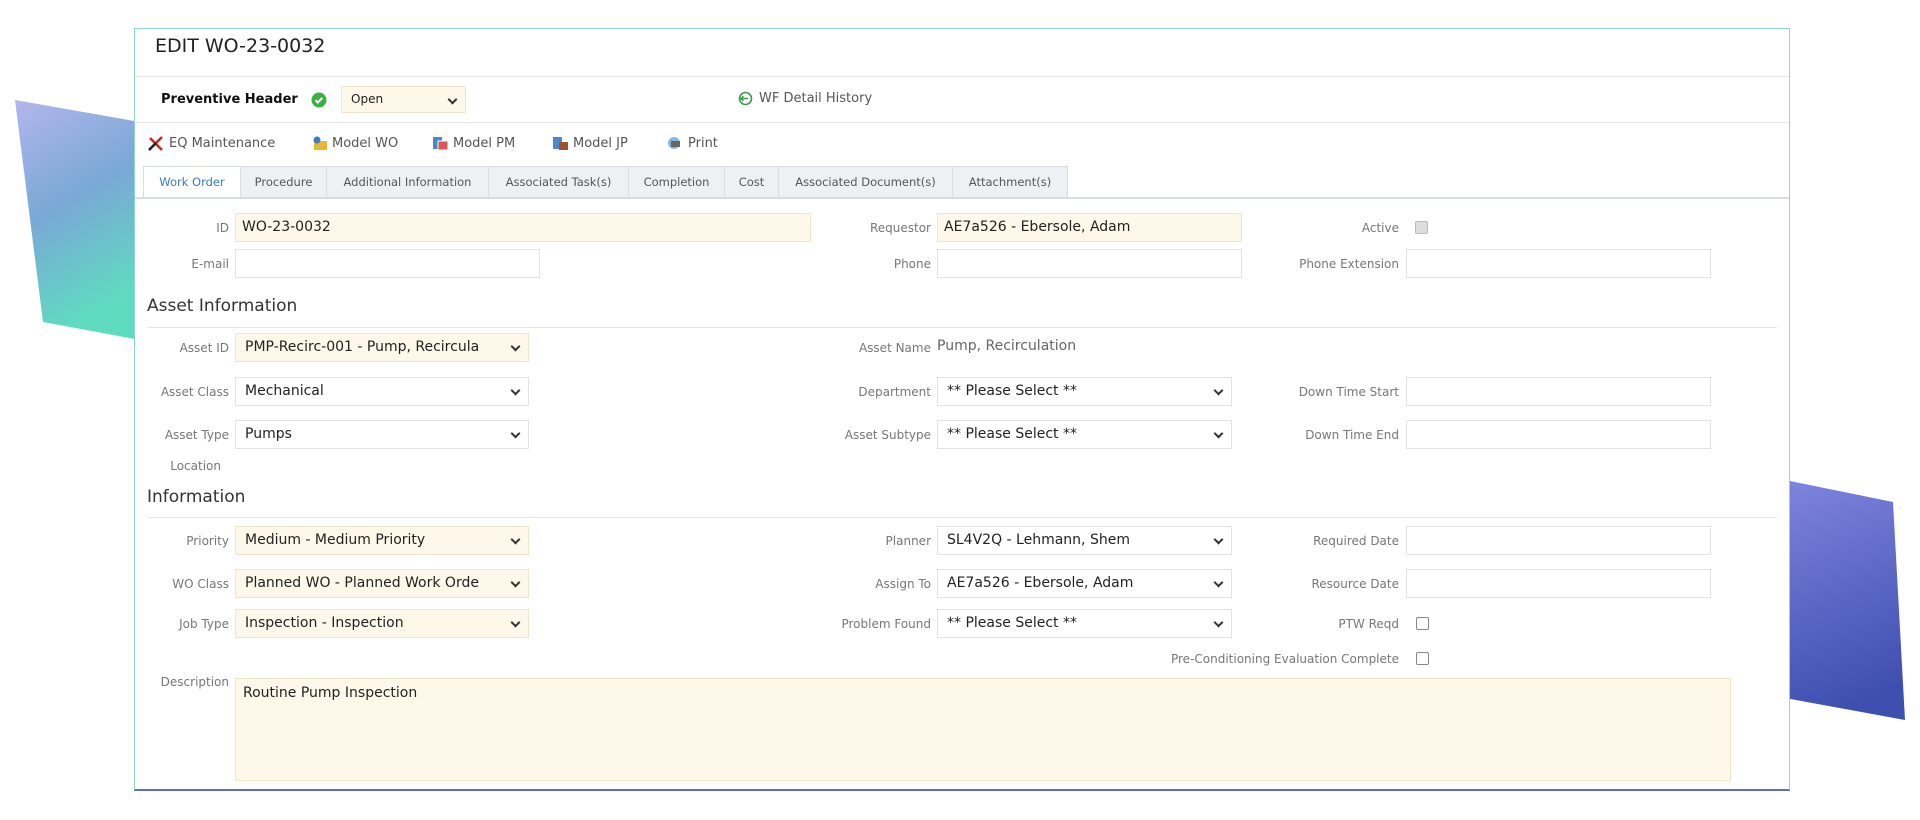 The width and height of the screenshot is (1920, 820). What do you see at coordinates (1348, 392) in the screenshot?
I see `down-time-start-label: Down Time Start` at bounding box center [1348, 392].